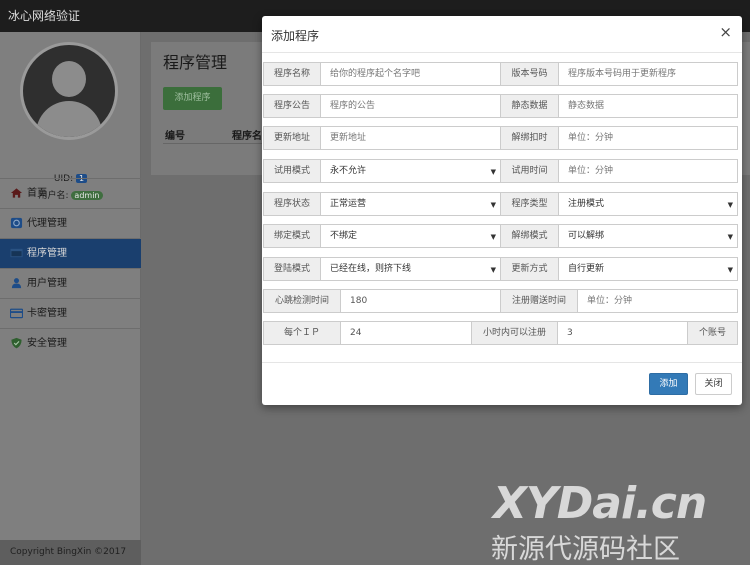 The width and height of the screenshot is (750, 565). I want to click on form-row-trial: 试用模式 永不允许 ▼ 试用时间, so click(500, 171).